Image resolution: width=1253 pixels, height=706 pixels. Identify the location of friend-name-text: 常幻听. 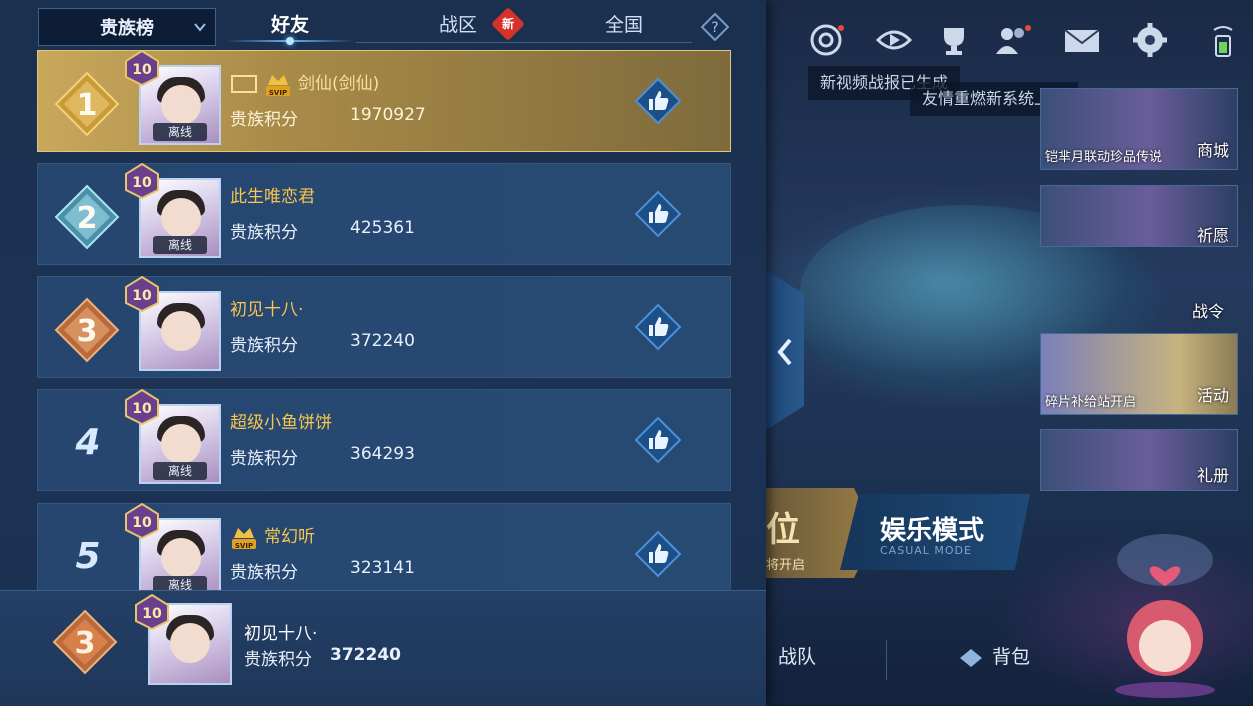
(289, 537).